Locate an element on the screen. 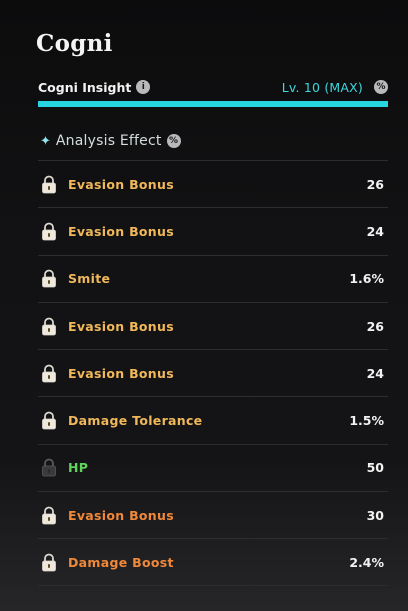 Image resolution: width=408 pixels, height=611 pixels. effect-value: 2.4% is located at coordinates (366, 562).